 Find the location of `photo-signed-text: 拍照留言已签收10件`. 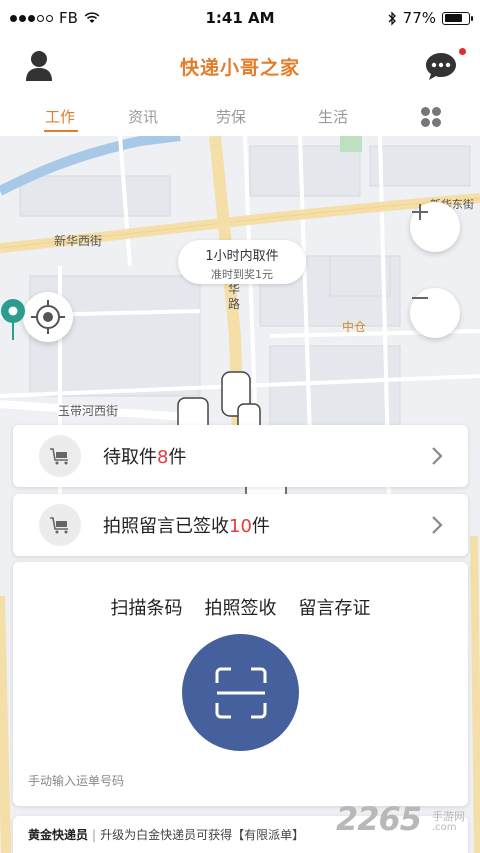

photo-signed-text: 拍照留言已签收10件 is located at coordinates (186, 526).